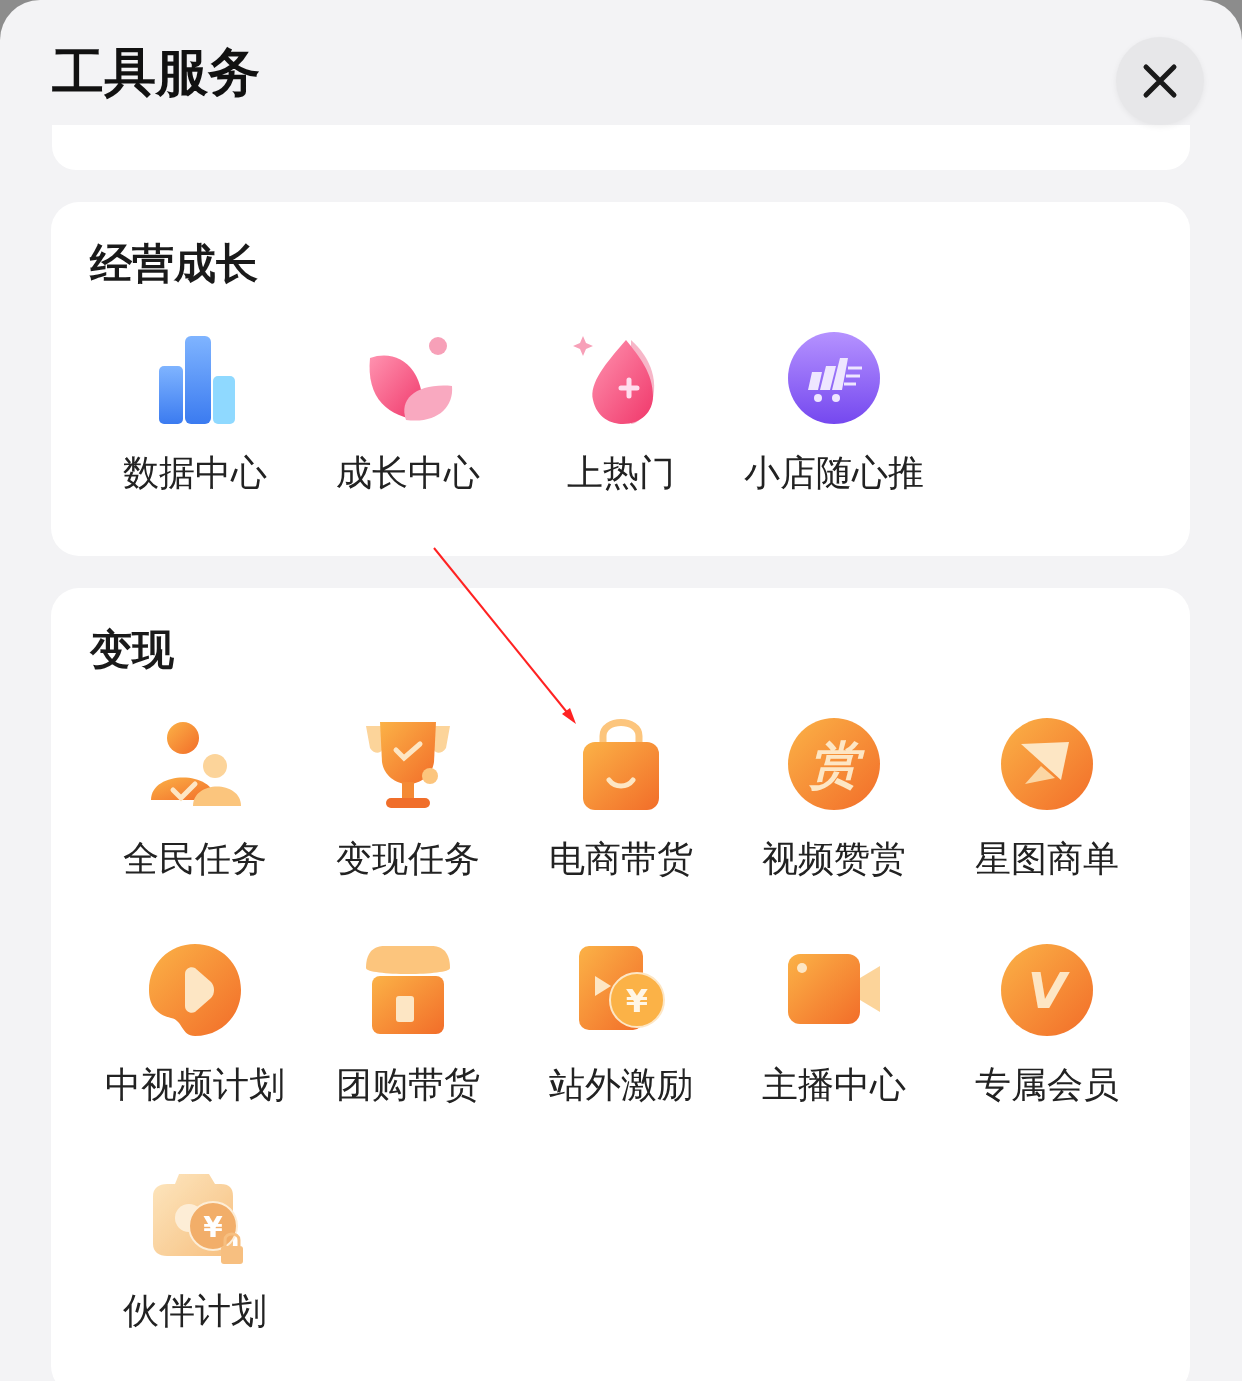  Describe the element at coordinates (194, 1311) in the screenshot. I see `tool-label: 伙伴计划` at that location.